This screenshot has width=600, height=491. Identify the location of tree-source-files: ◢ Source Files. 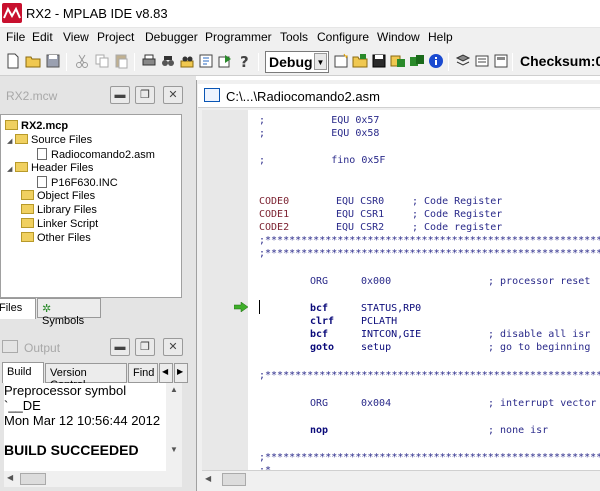
(49, 141).